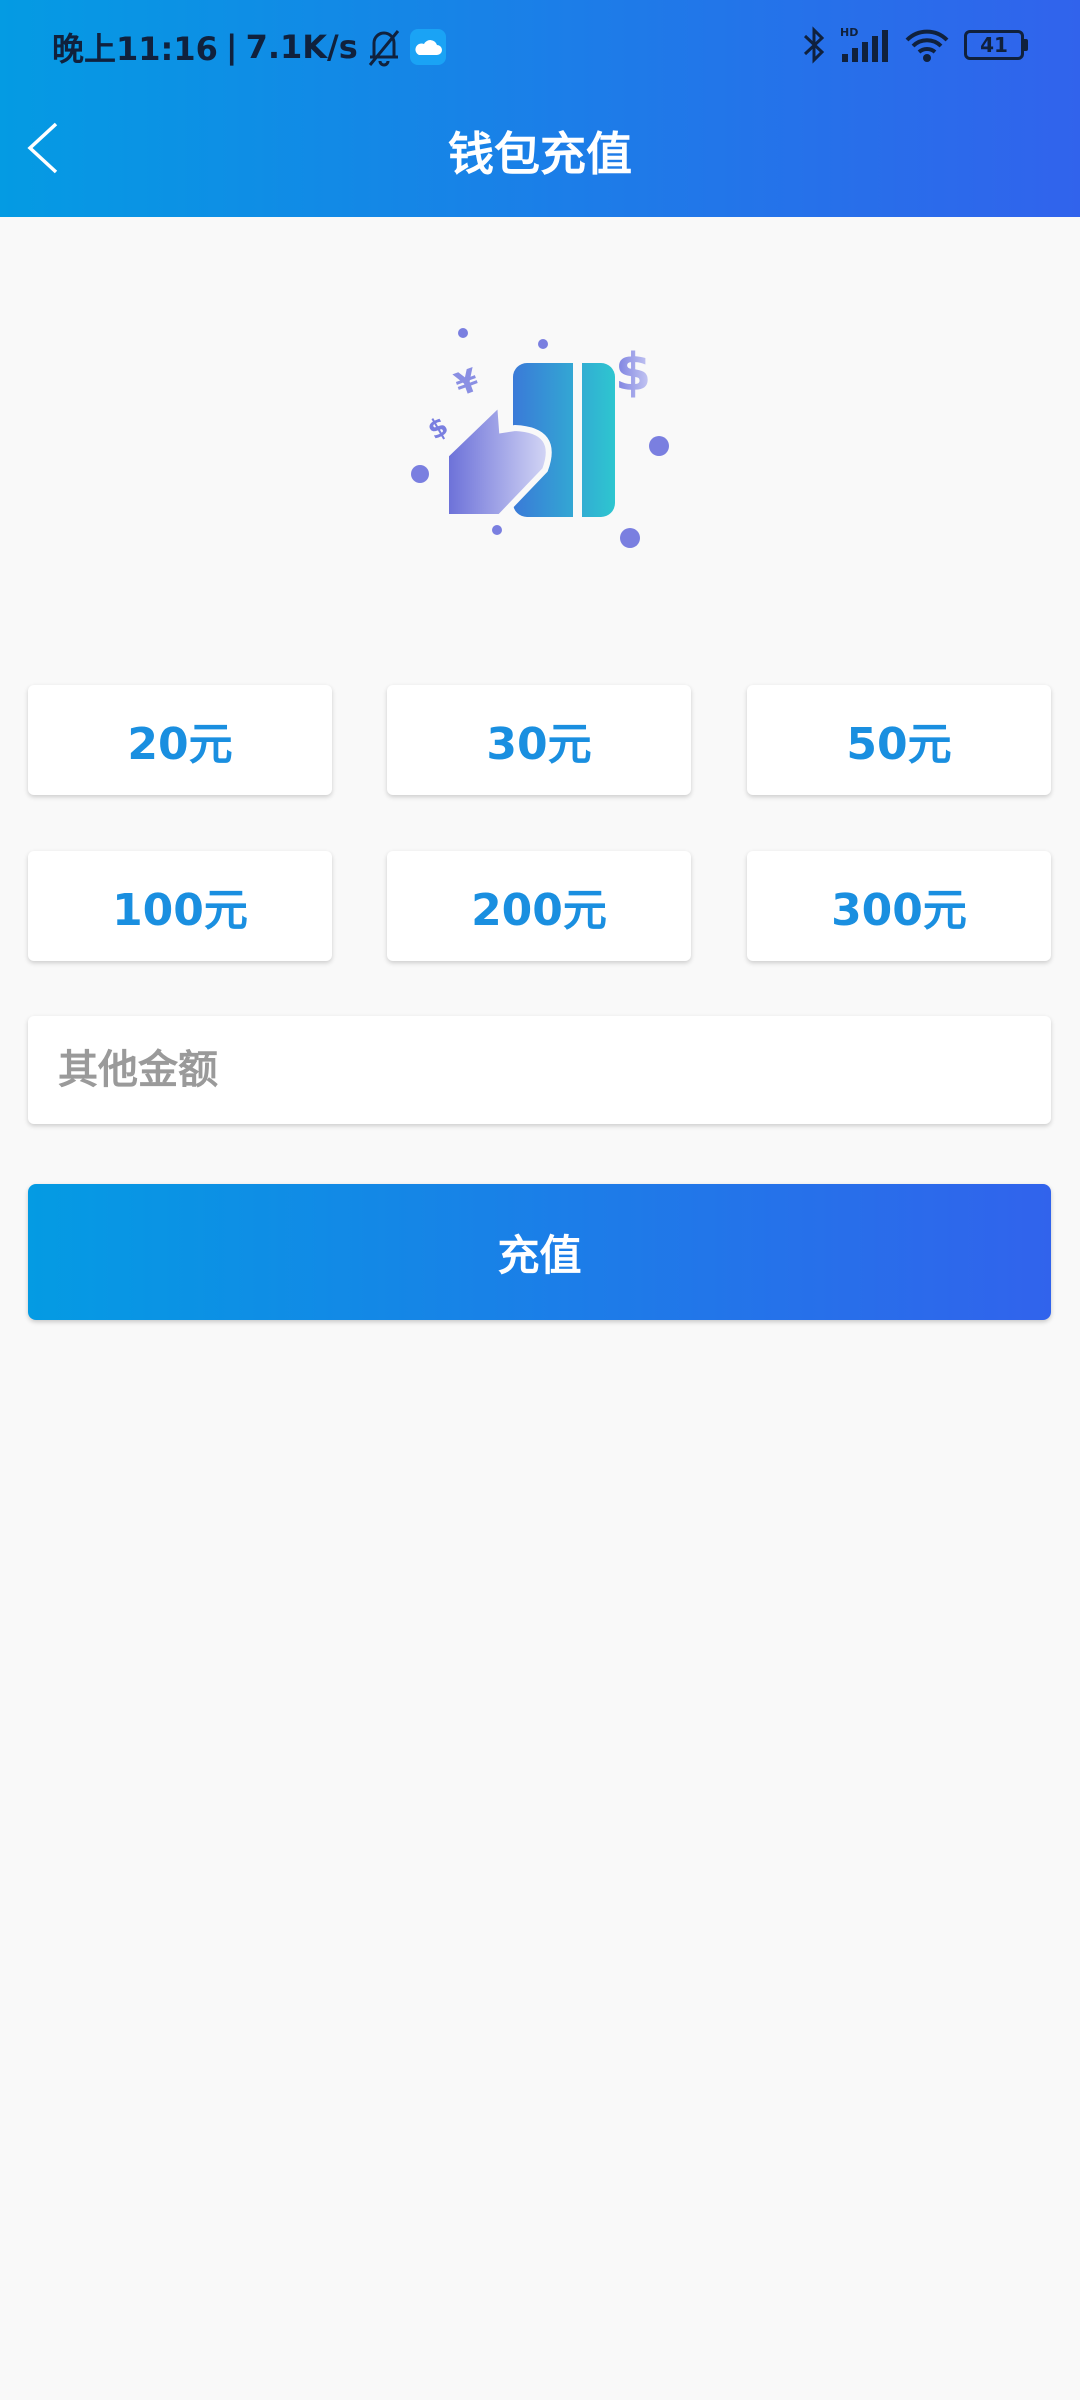 Image resolution: width=1080 pixels, height=2400 pixels. Describe the element at coordinates (899, 906) in the screenshot. I see `amount-option-300: 300元` at that location.